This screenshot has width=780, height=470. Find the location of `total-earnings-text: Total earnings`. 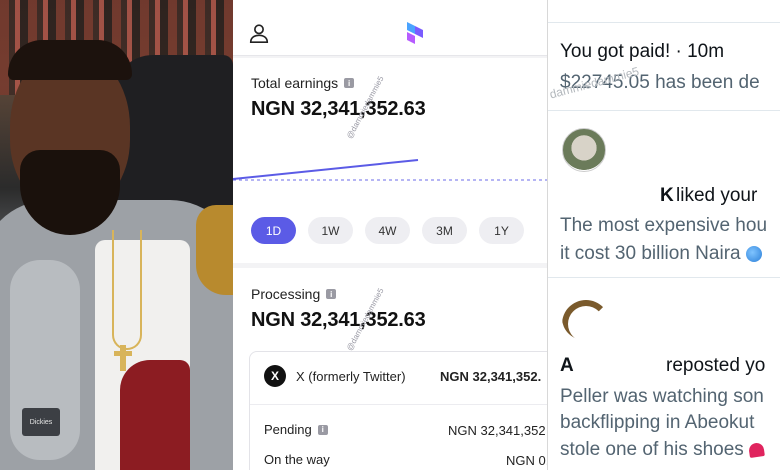

total-earnings-text: Total earnings is located at coordinates (295, 83).